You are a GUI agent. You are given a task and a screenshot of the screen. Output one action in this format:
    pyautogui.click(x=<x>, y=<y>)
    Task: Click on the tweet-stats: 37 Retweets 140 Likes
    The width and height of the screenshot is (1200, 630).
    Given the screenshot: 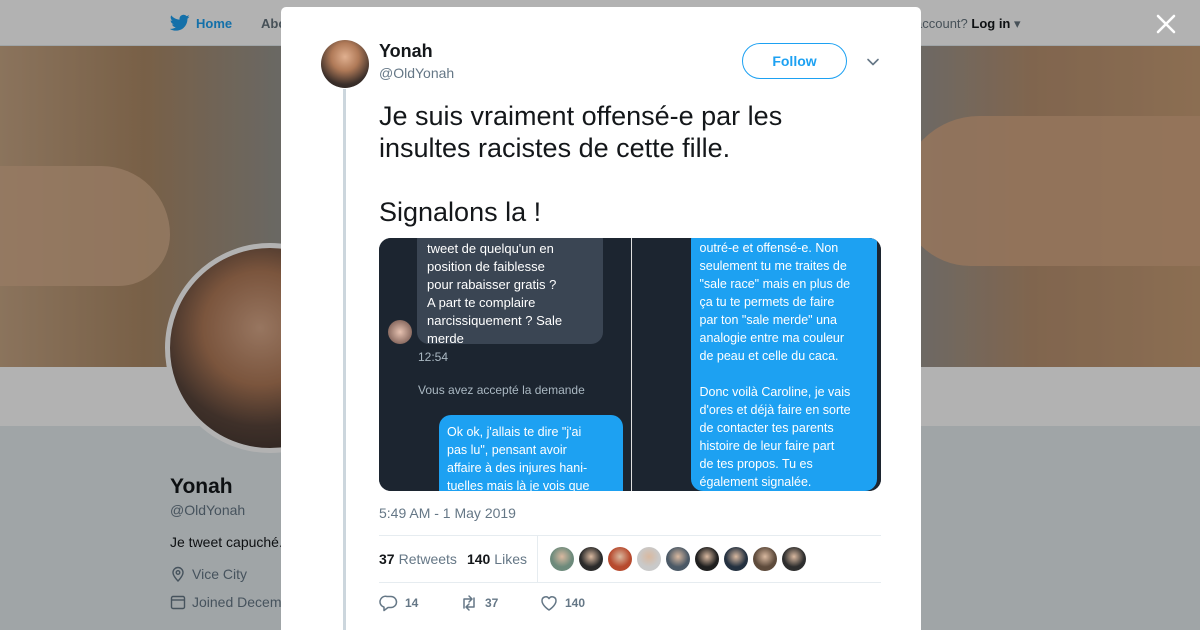 What is the action you would take?
    pyautogui.click(x=630, y=559)
    